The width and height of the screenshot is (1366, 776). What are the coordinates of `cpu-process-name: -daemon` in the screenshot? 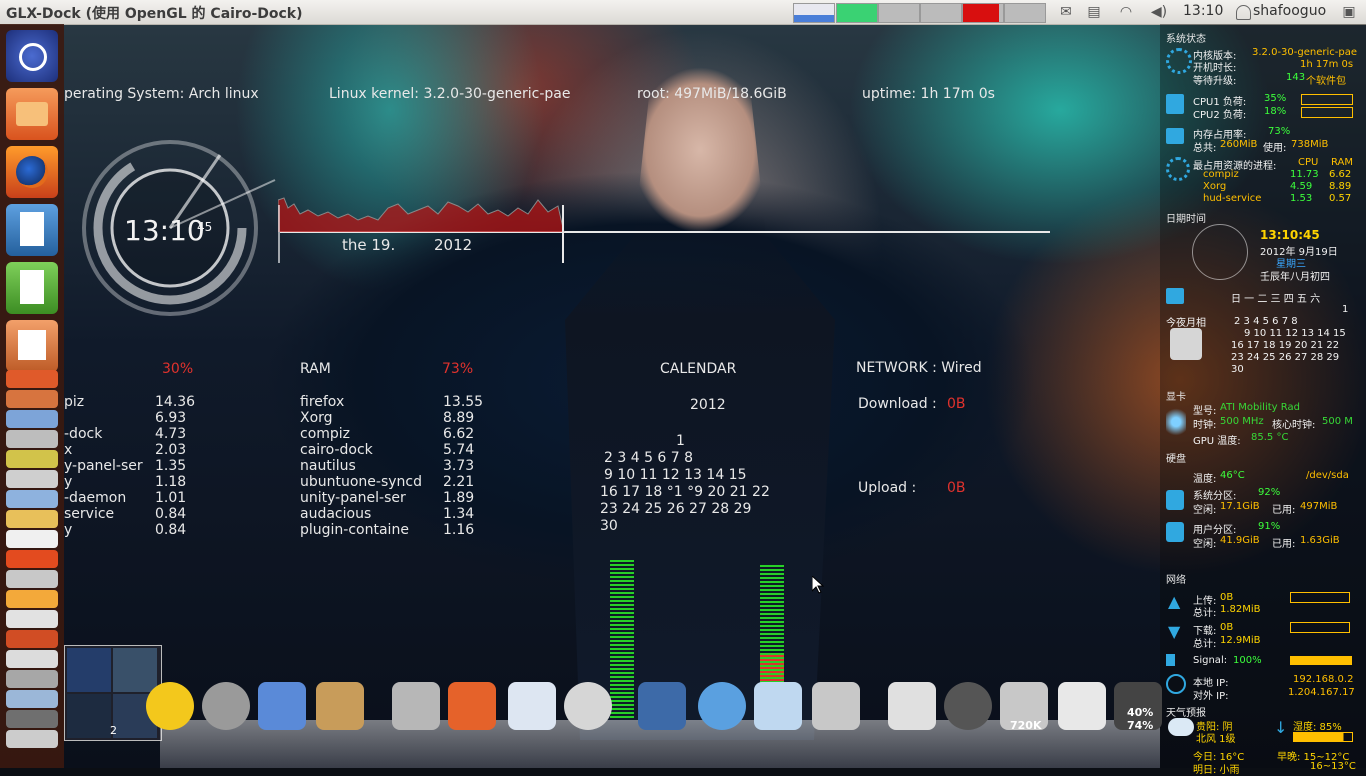 It's located at (95, 498).